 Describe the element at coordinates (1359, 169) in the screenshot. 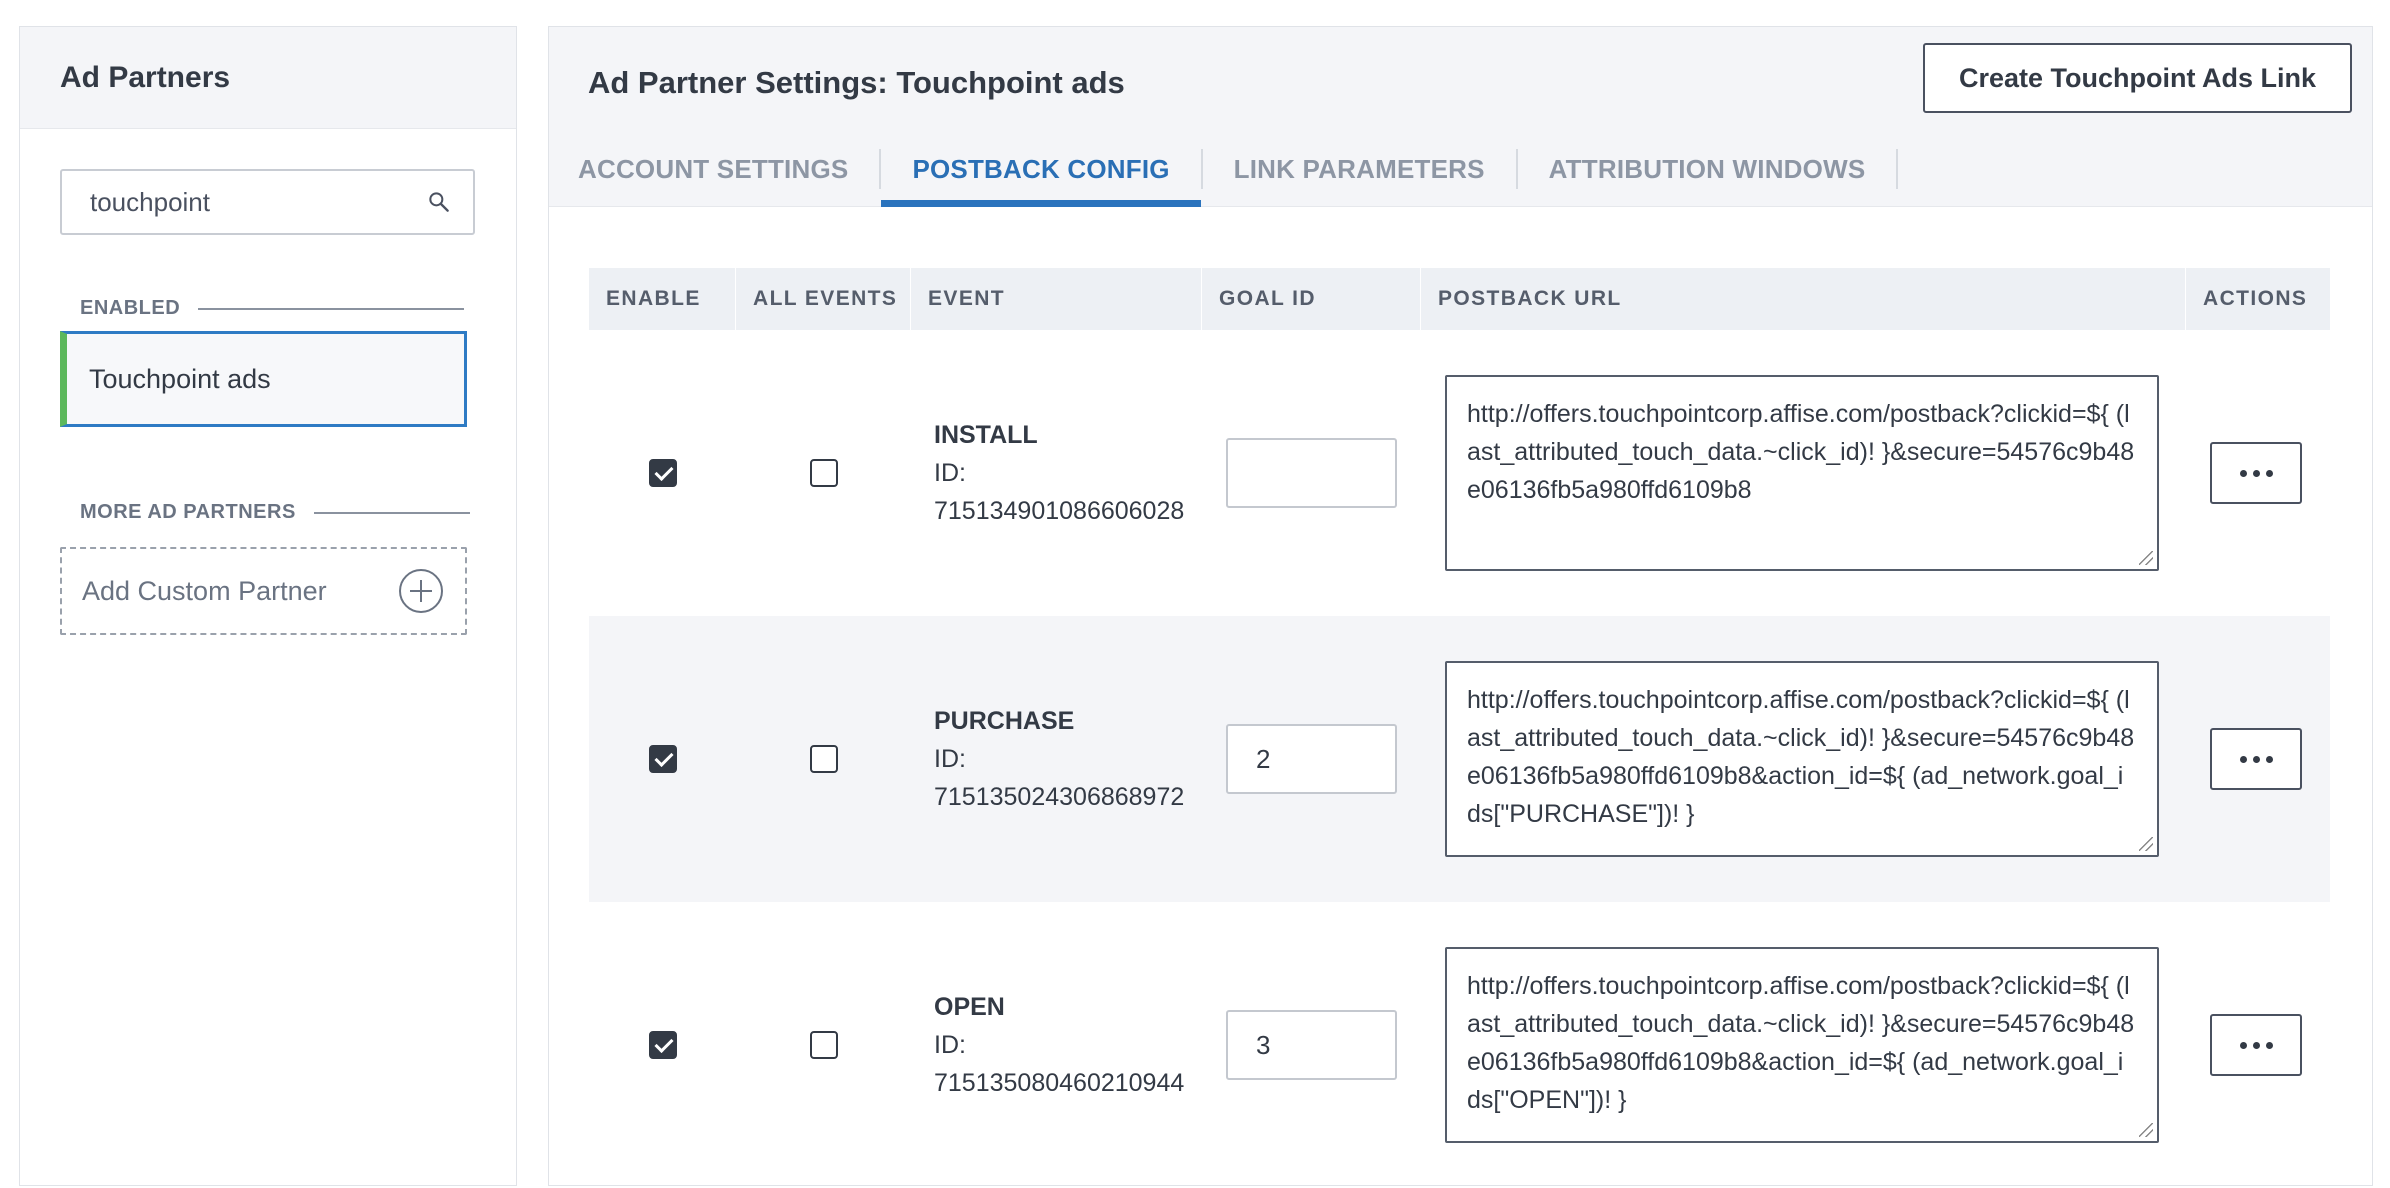

I see `tab-link-parameters: LINK PARAMETERS` at that location.